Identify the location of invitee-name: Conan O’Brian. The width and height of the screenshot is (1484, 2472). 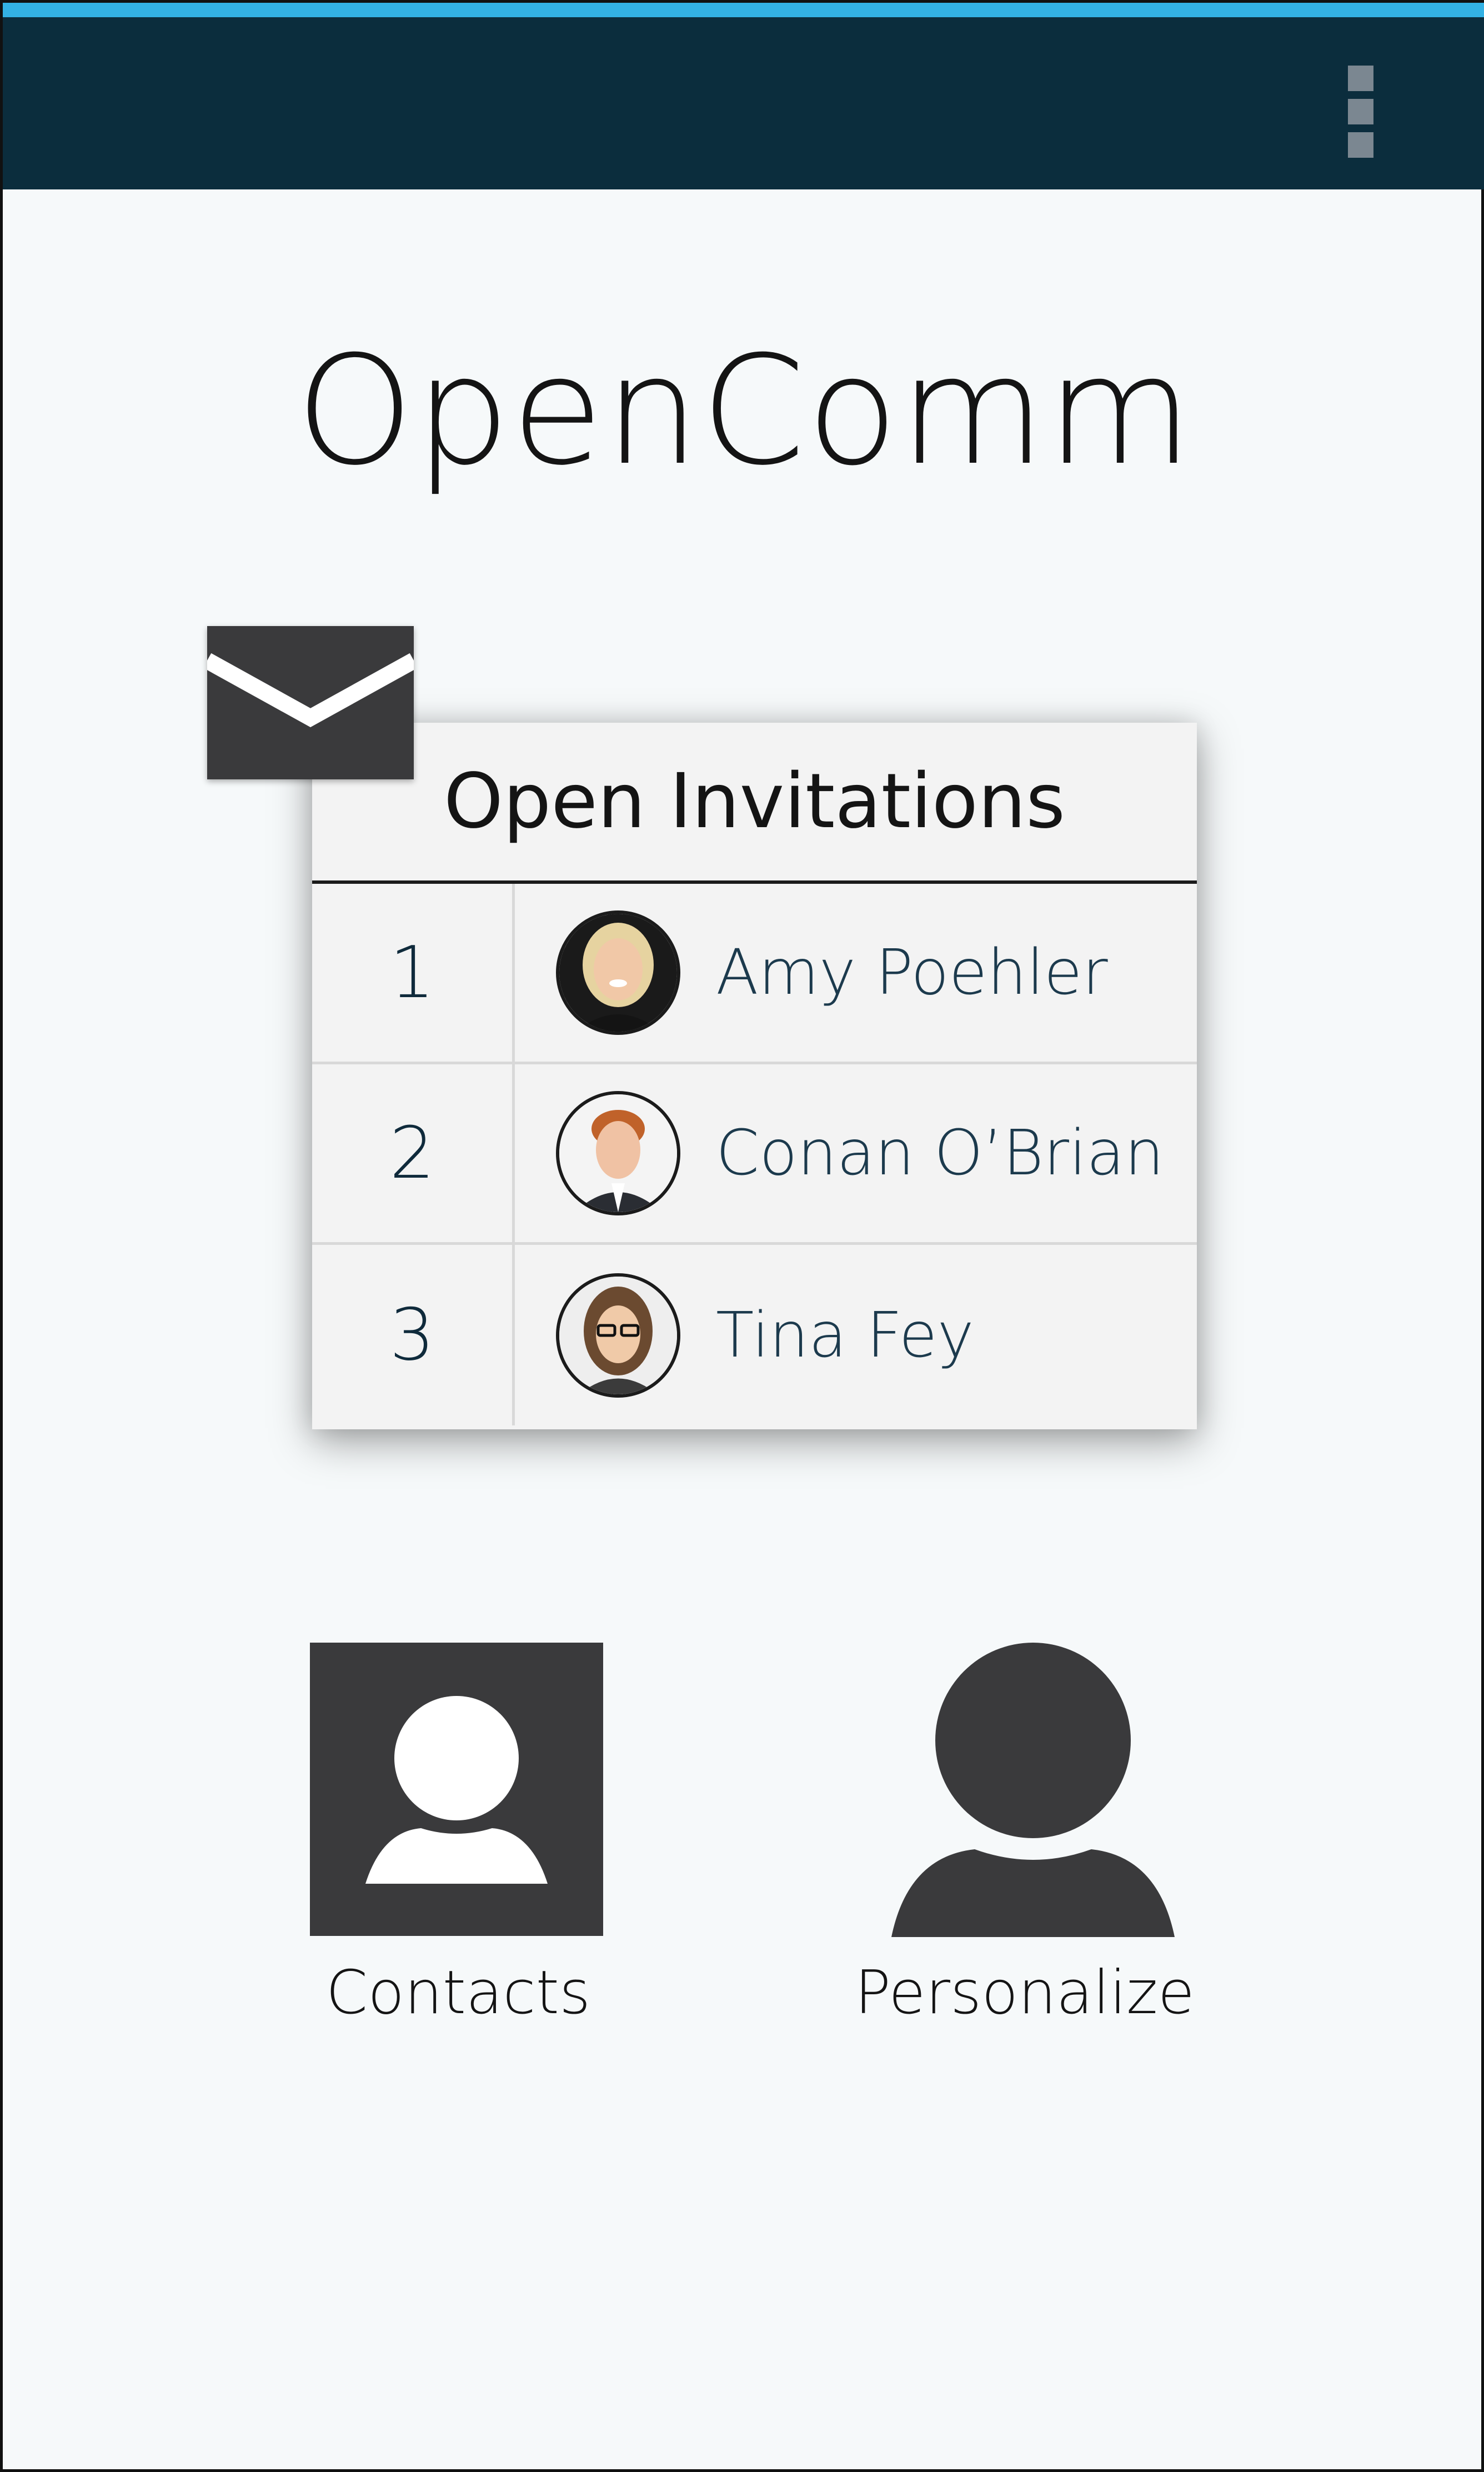
(940, 1153).